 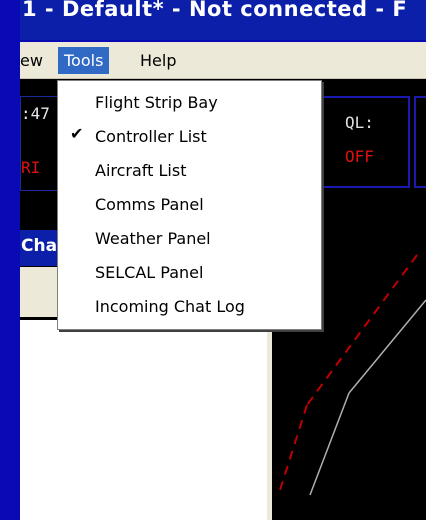 I want to click on menu-bar: ew Tools Help, so click(x=223, y=60).